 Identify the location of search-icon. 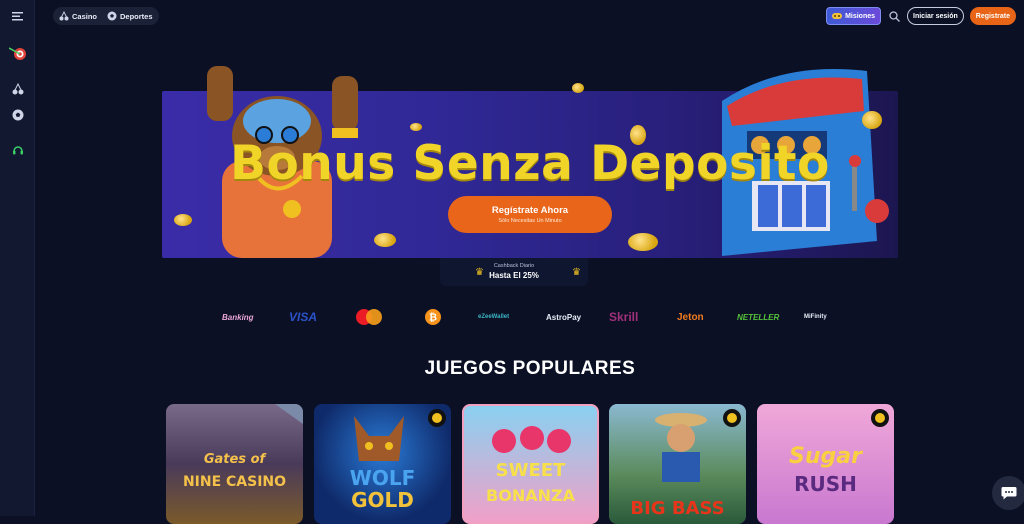
(894, 16).